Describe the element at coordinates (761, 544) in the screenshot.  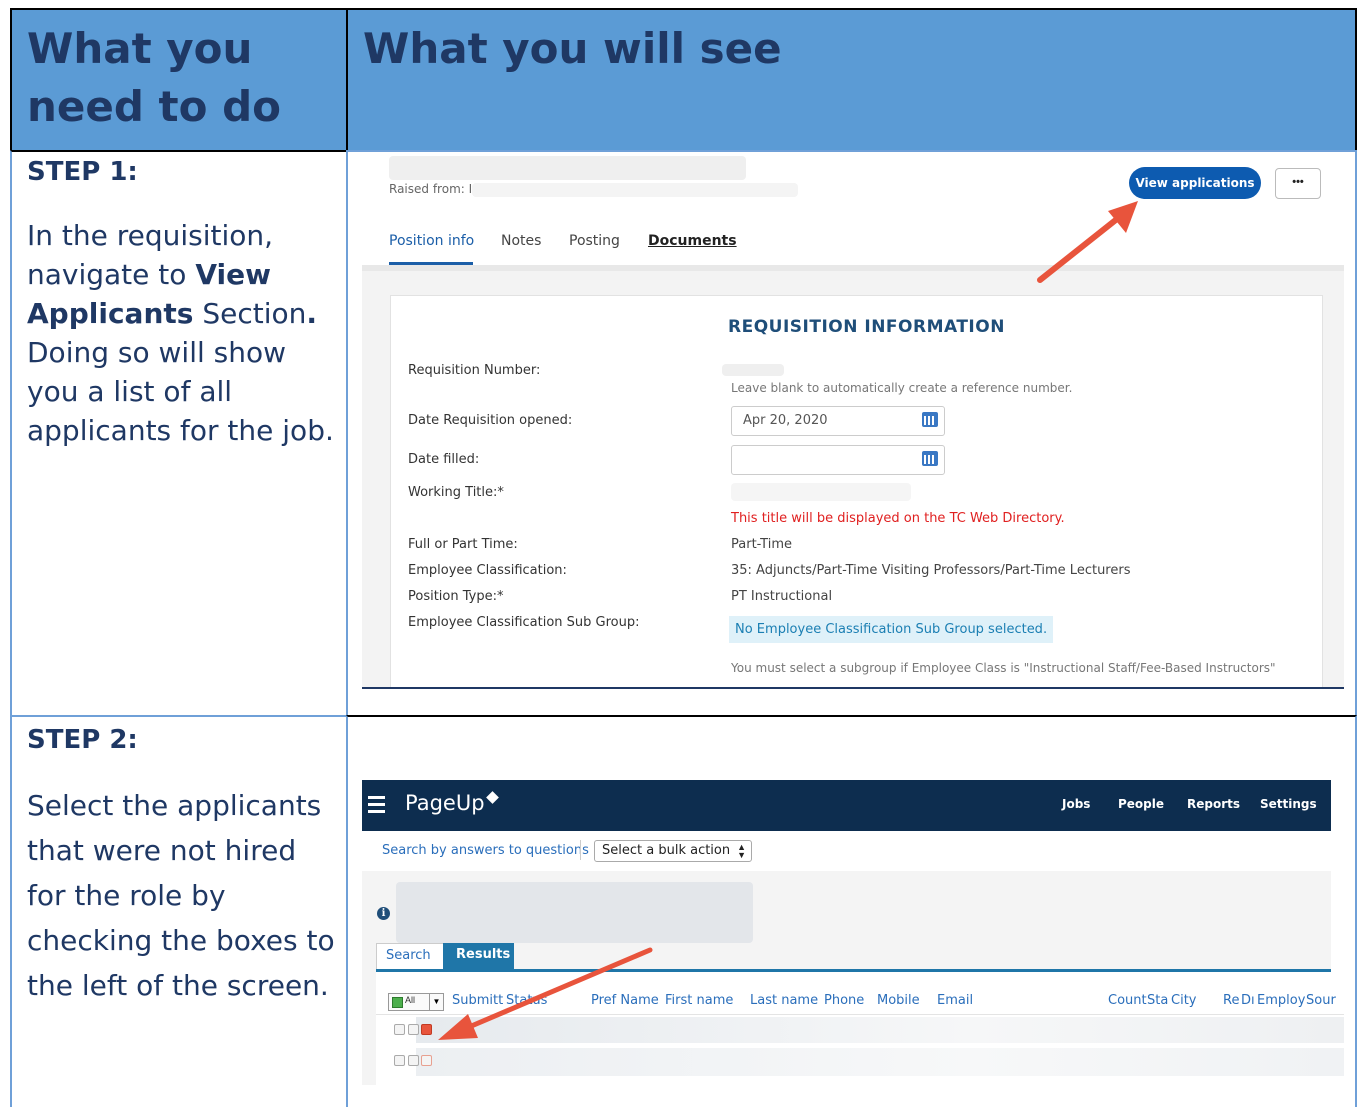
I see `full-part-value: Part-Time` at that location.